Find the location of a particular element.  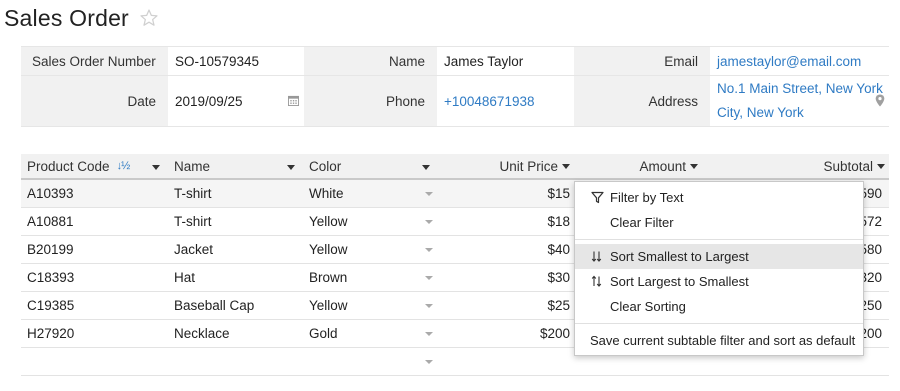

product-code-cell: A10393 is located at coordinates (94, 193).